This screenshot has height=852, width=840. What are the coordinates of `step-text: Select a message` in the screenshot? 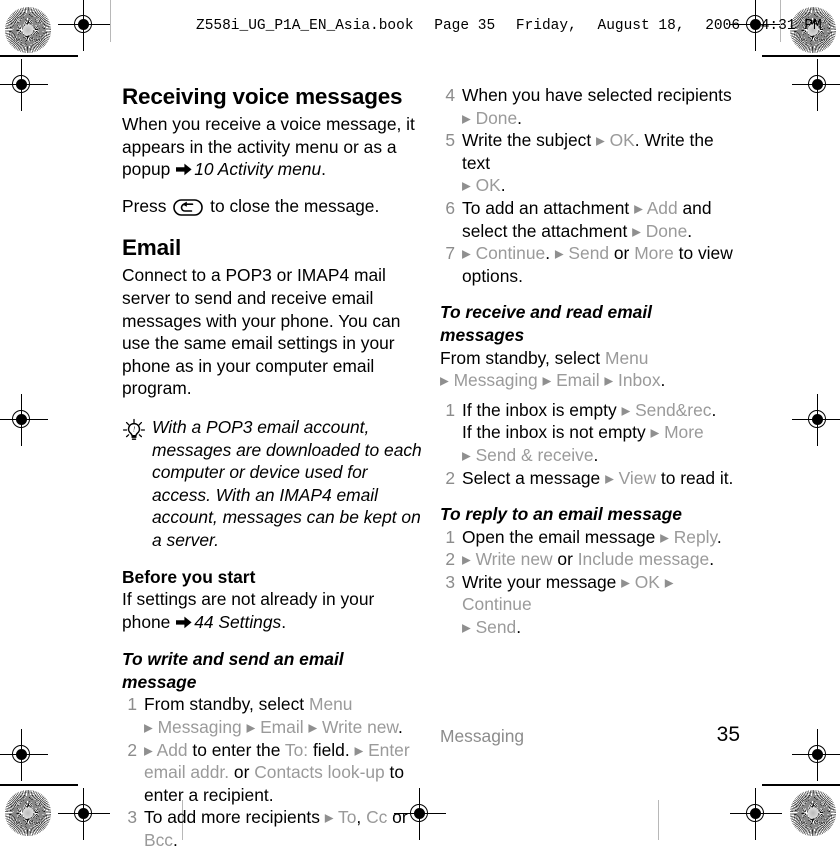 It's located at (534, 477).